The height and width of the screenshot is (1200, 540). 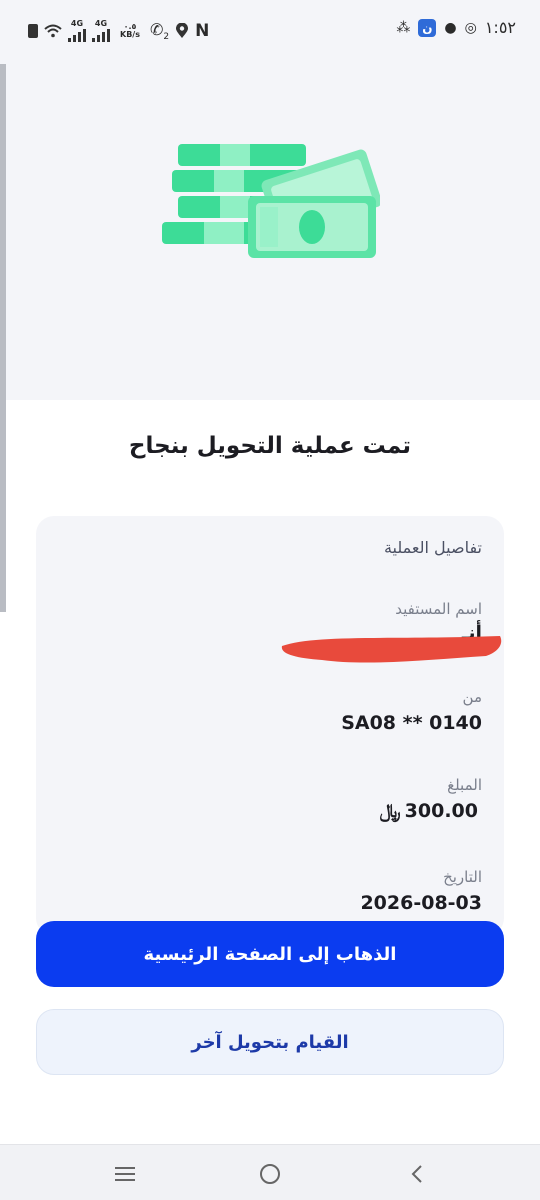 What do you see at coordinates (438, 609) in the screenshot?
I see `beneficiary-label: اسم المستفيد` at bounding box center [438, 609].